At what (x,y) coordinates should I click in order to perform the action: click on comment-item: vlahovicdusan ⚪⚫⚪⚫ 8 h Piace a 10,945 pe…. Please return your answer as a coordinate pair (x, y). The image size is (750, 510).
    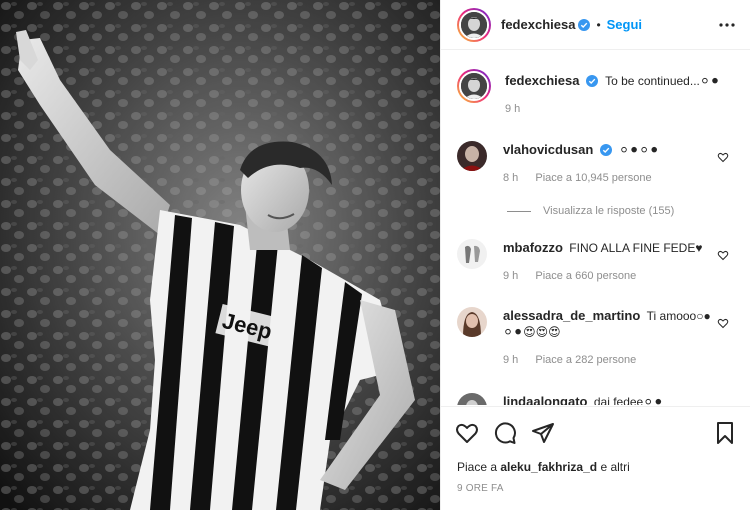
    Looking at the image, I should click on (599, 162).